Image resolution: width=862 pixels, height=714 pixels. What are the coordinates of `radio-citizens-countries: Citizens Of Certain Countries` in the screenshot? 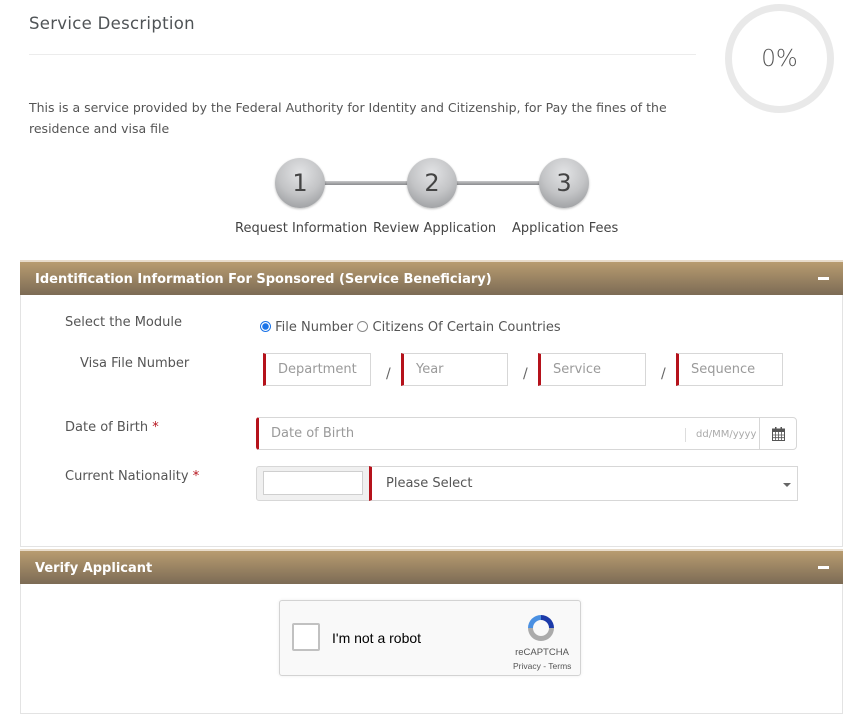 It's located at (459, 327).